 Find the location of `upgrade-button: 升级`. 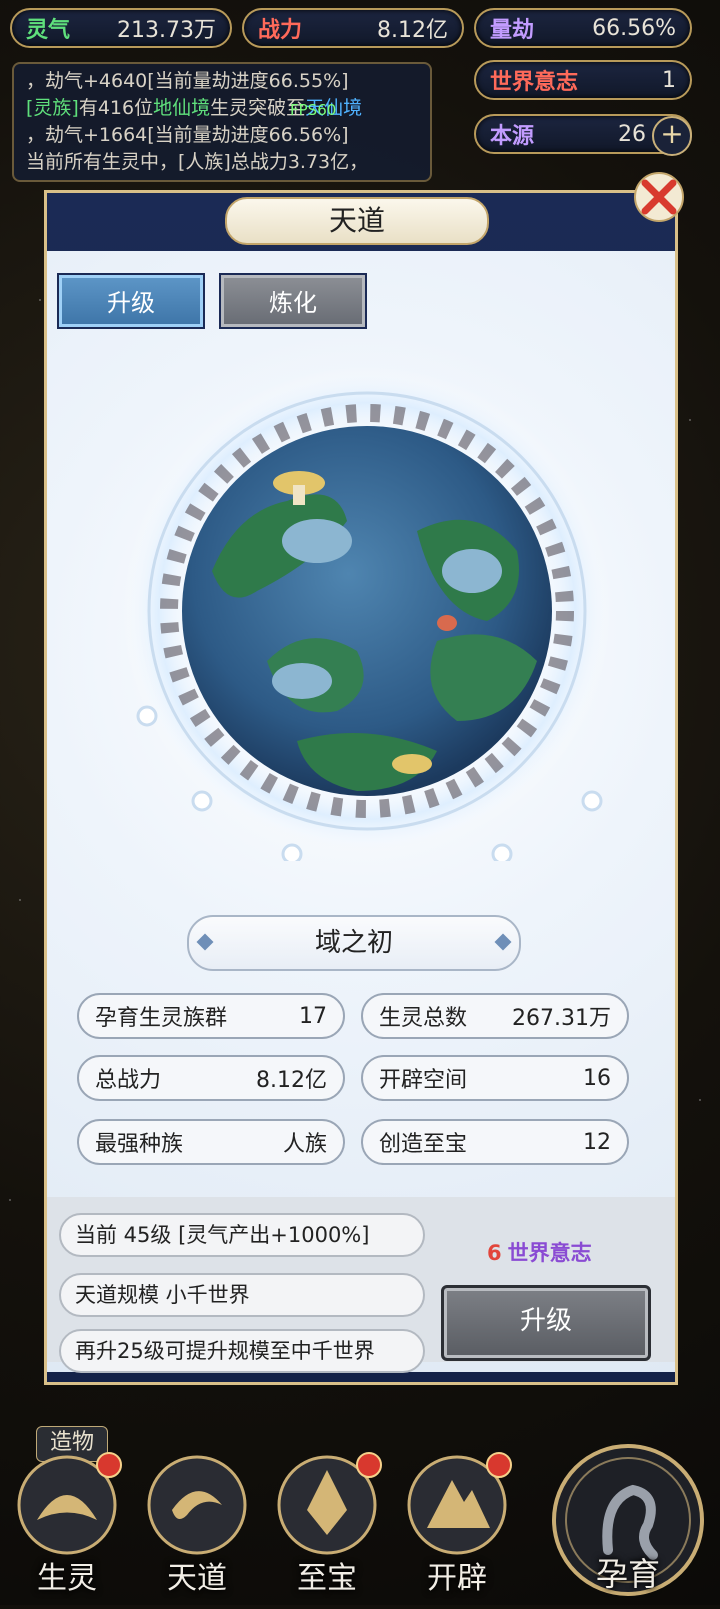

upgrade-button: 升级 is located at coordinates (546, 1323).